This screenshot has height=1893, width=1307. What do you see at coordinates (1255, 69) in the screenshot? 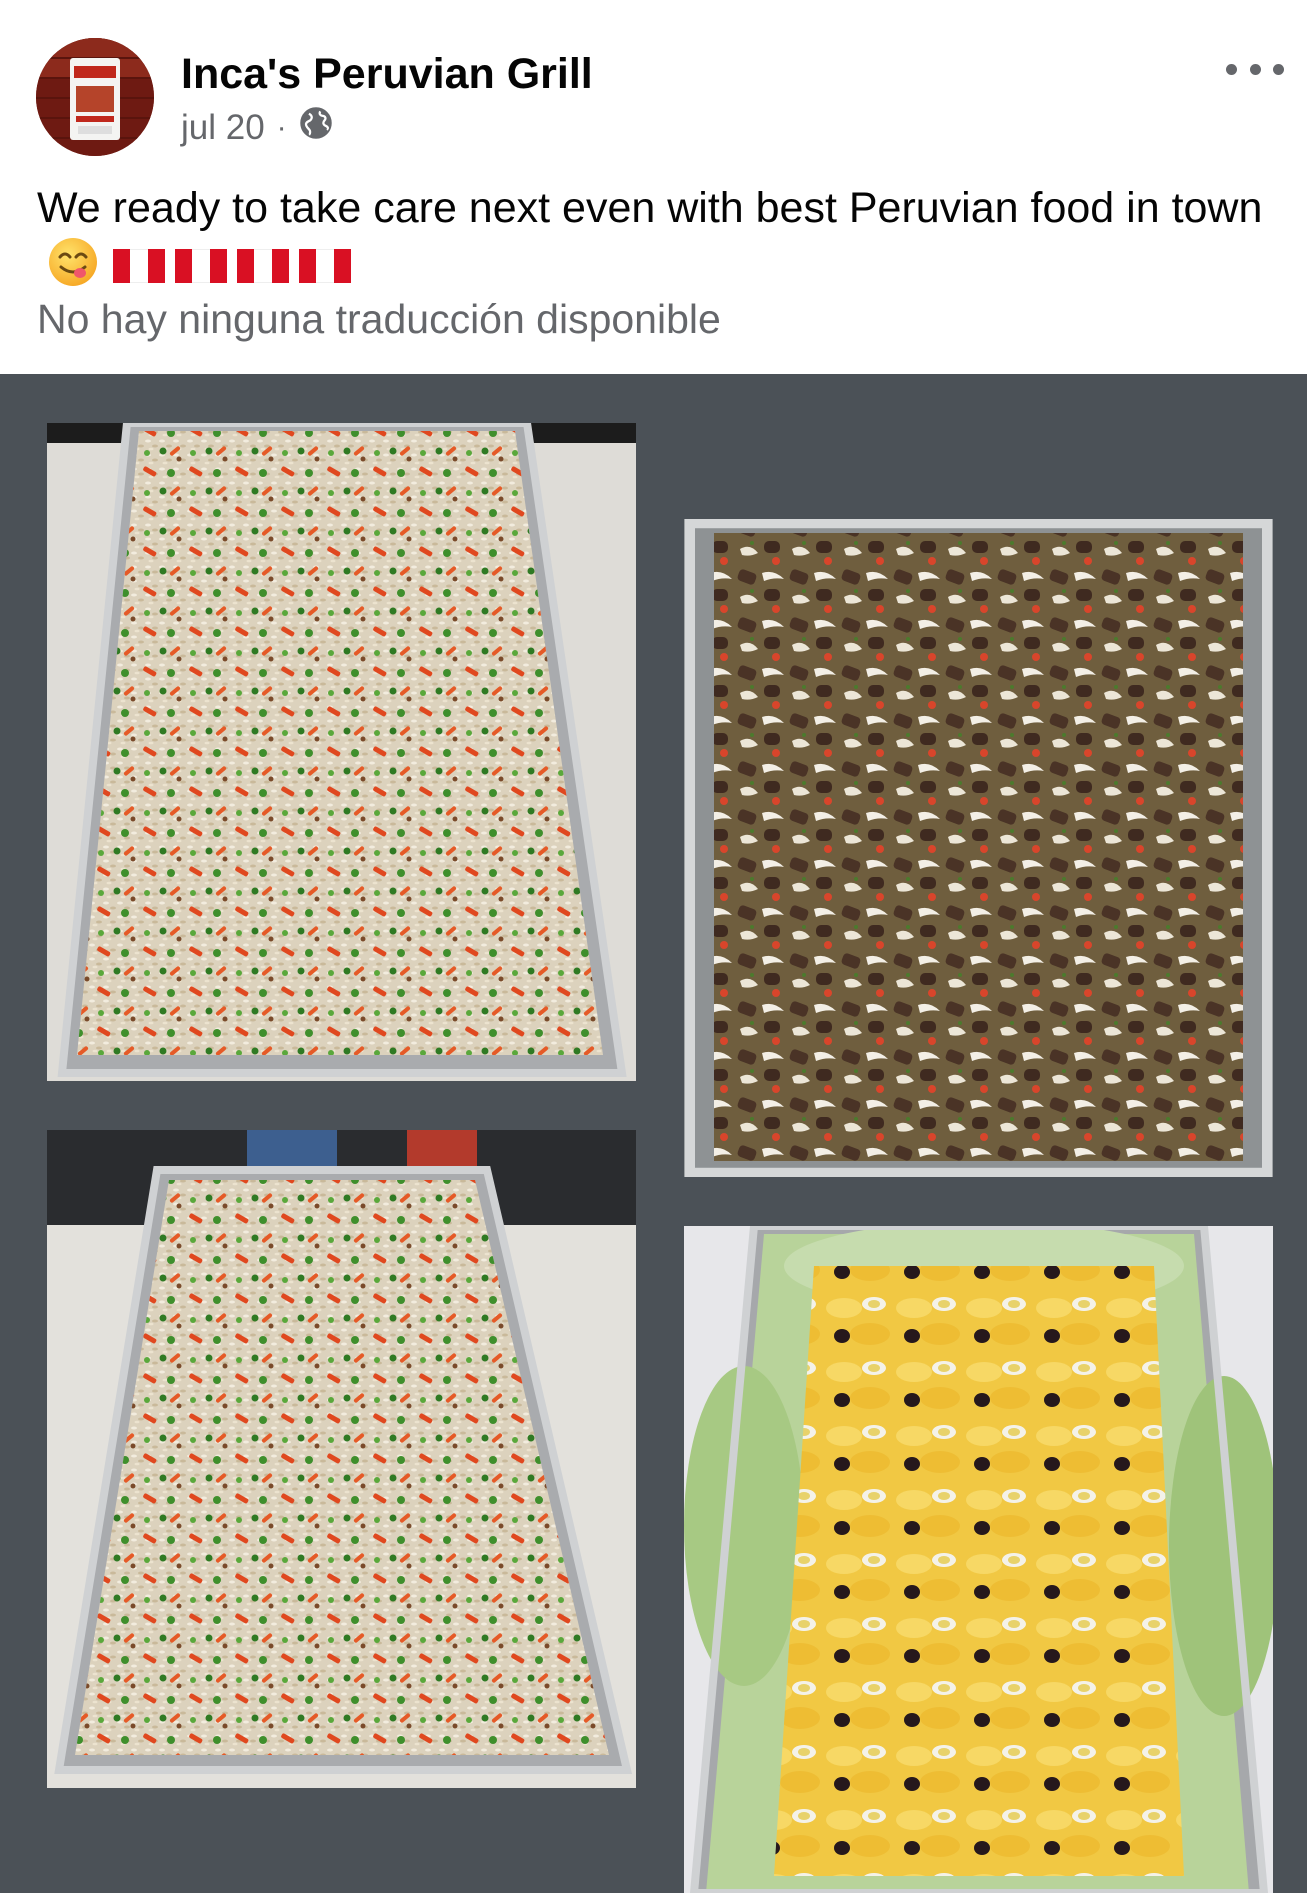
I see `more-options-icon` at bounding box center [1255, 69].